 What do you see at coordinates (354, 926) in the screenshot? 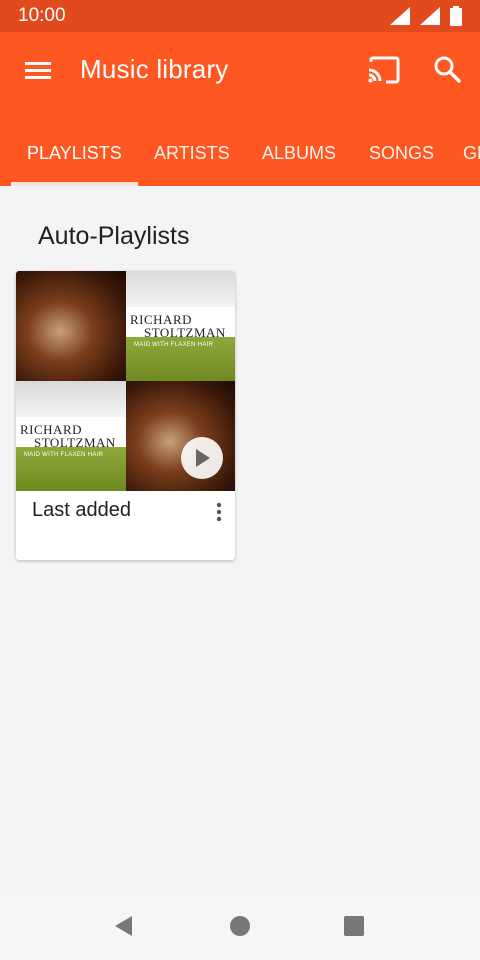
I see `recents-icon` at bounding box center [354, 926].